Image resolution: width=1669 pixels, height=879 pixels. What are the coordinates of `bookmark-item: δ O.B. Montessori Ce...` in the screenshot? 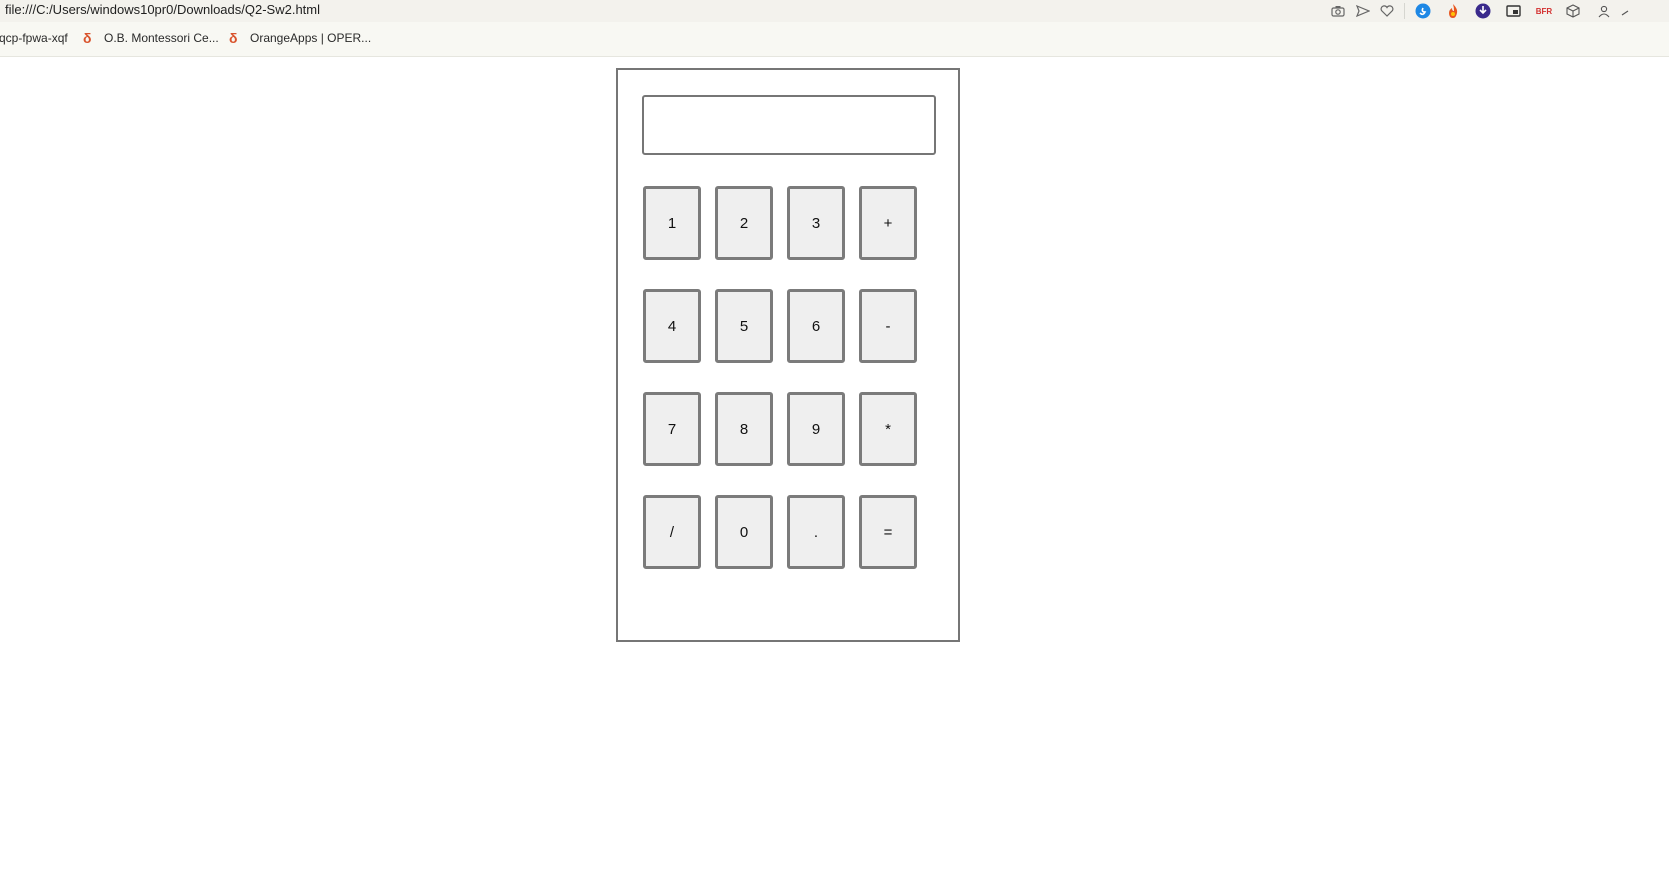 It's located at (151, 38).